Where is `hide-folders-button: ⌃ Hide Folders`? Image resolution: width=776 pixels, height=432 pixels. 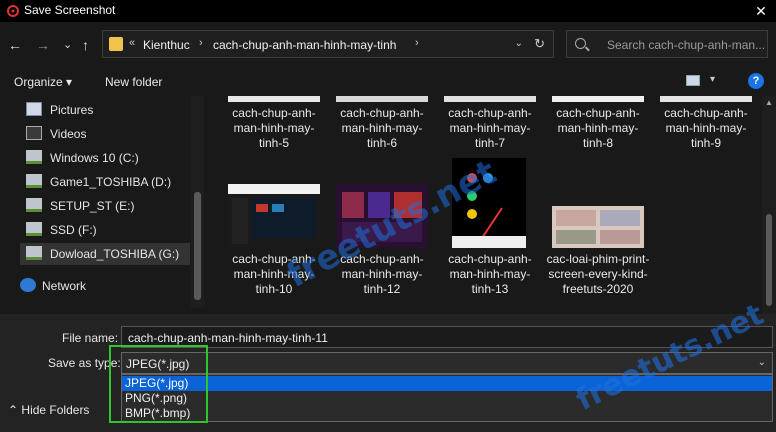
hide-folders-button: ⌃ Hide Folders is located at coordinates (48, 410).